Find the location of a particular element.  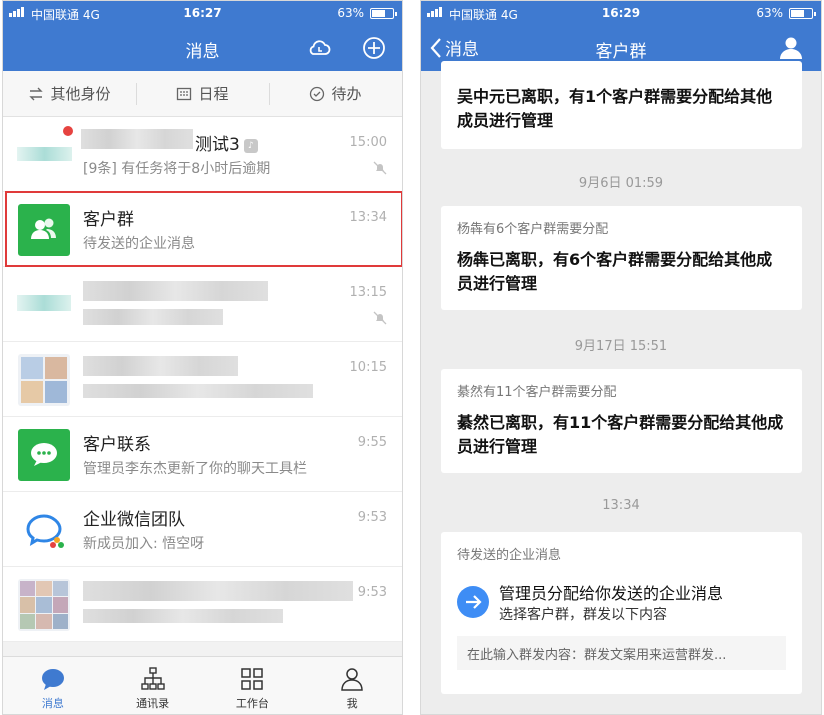

external-tag-icon: ♪ is located at coordinates (250, 146).